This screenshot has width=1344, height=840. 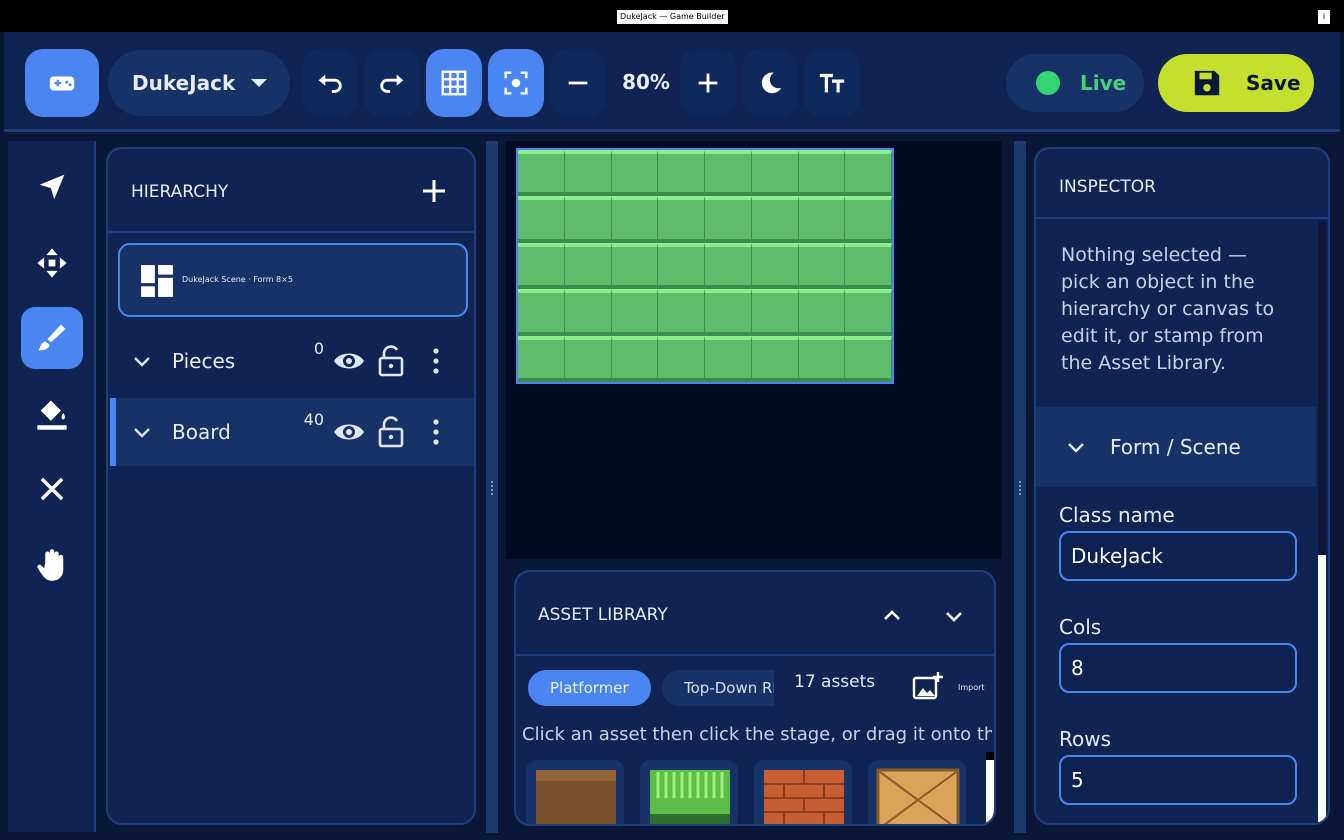 I want to click on tab-top-down-rpg: Top-Down RPG, so click(x=718, y=688).